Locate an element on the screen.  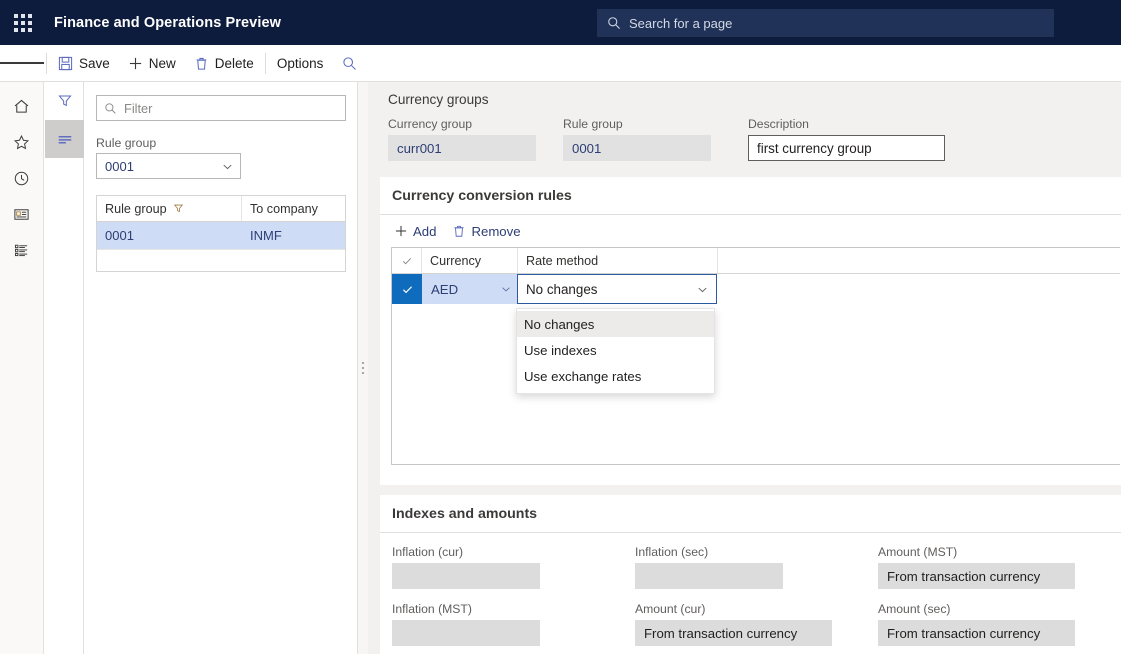
field-inflation-mst: Inflation (MST) is located at coordinates (513, 624).